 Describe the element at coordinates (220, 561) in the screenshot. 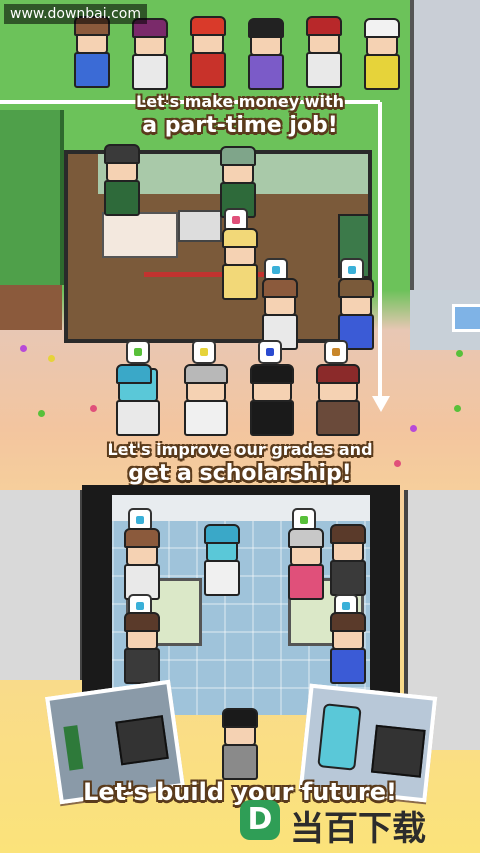

I see `character-blue-dino-student` at that location.